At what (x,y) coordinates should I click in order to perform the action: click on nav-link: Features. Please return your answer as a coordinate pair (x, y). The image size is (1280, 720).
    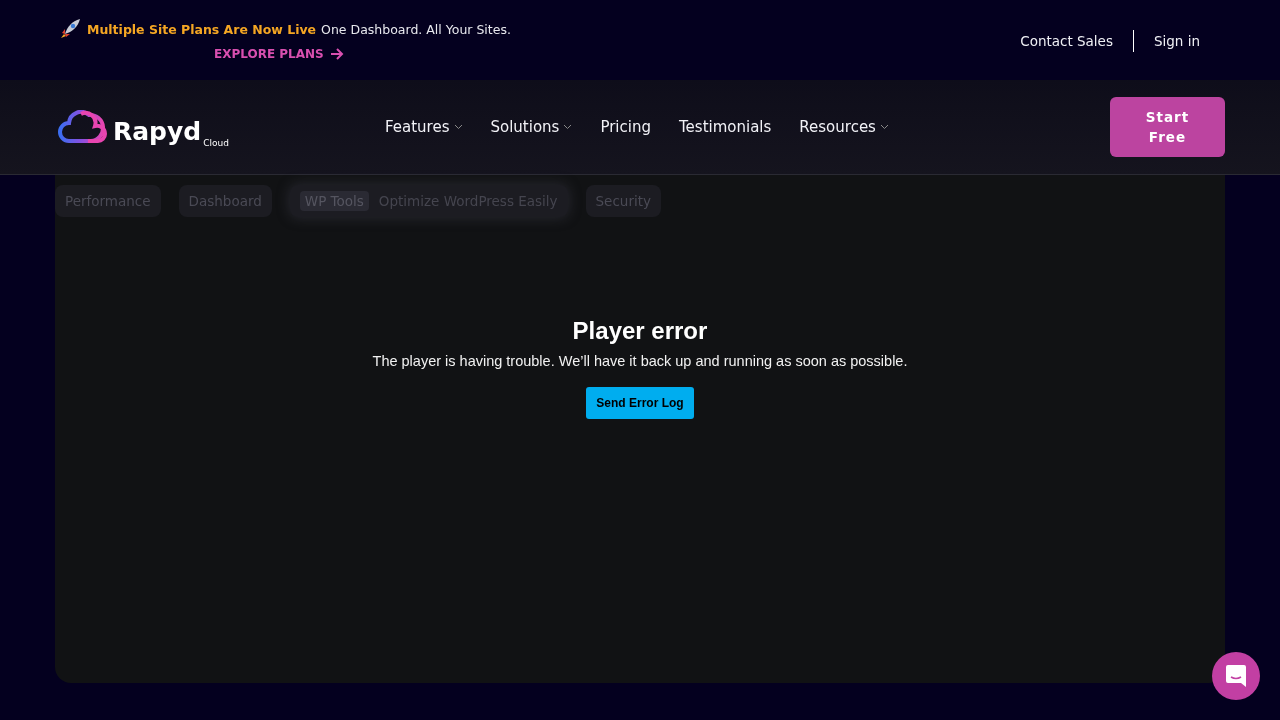
    Looking at the image, I should click on (424, 127).